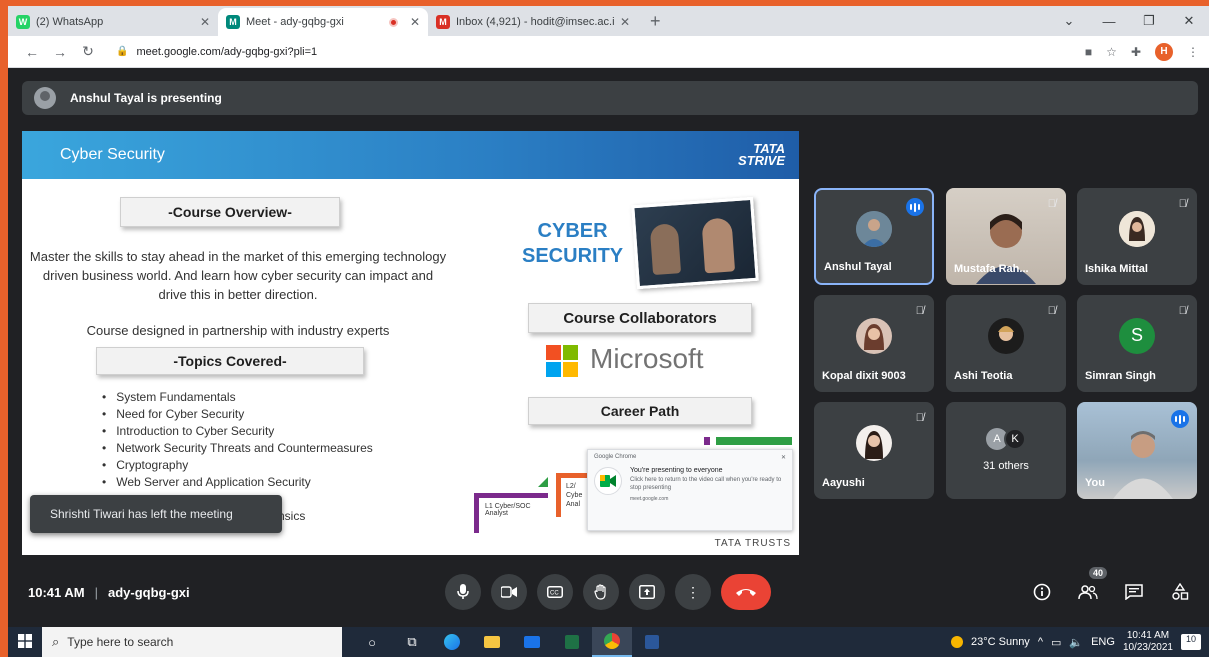  Describe the element at coordinates (25, 642) in the screenshot. I see `windows-start-icon` at that location.